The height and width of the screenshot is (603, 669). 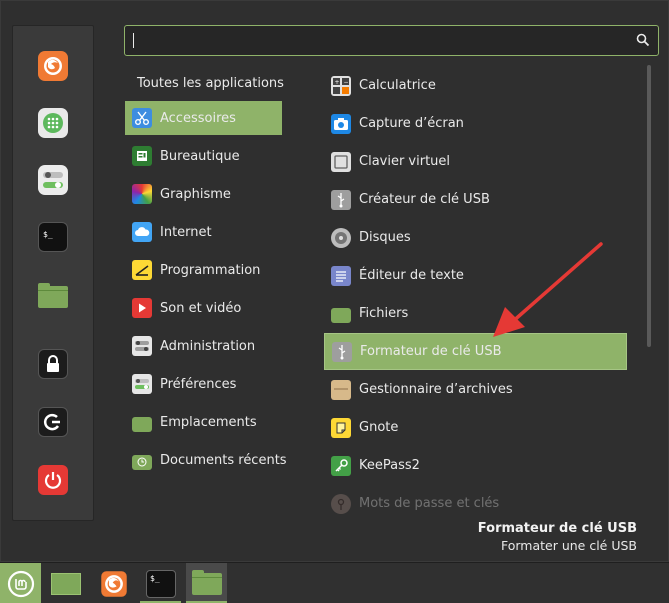 I want to click on app-mots-de-passe-et-cles: Mots de passe et clés, so click(x=475, y=503).